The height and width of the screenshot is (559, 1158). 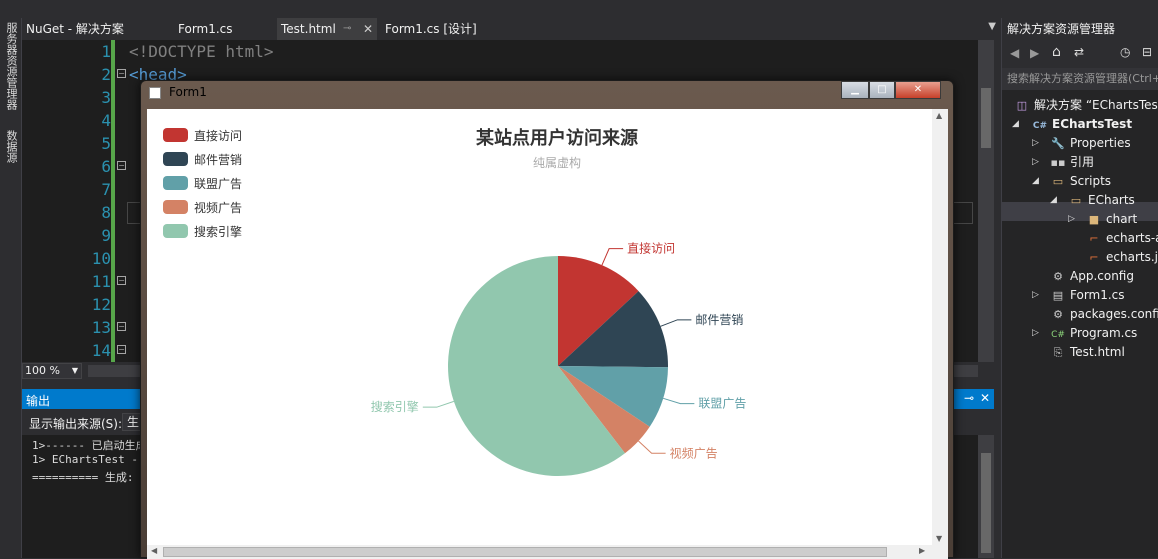 What do you see at coordinates (882, 90) in the screenshot?
I see `maximize-button: □` at bounding box center [882, 90].